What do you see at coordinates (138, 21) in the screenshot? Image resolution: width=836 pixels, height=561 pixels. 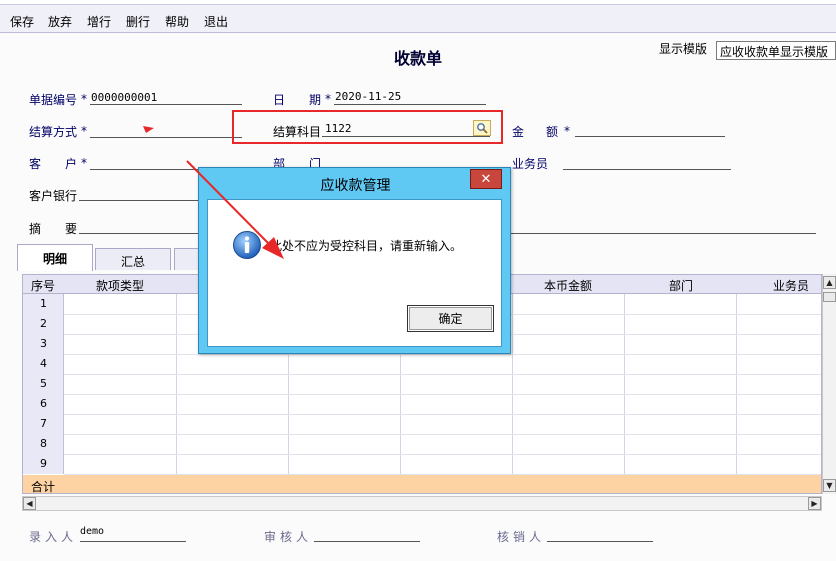 I see `menu-delete-row: 删行` at bounding box center [138, 21].